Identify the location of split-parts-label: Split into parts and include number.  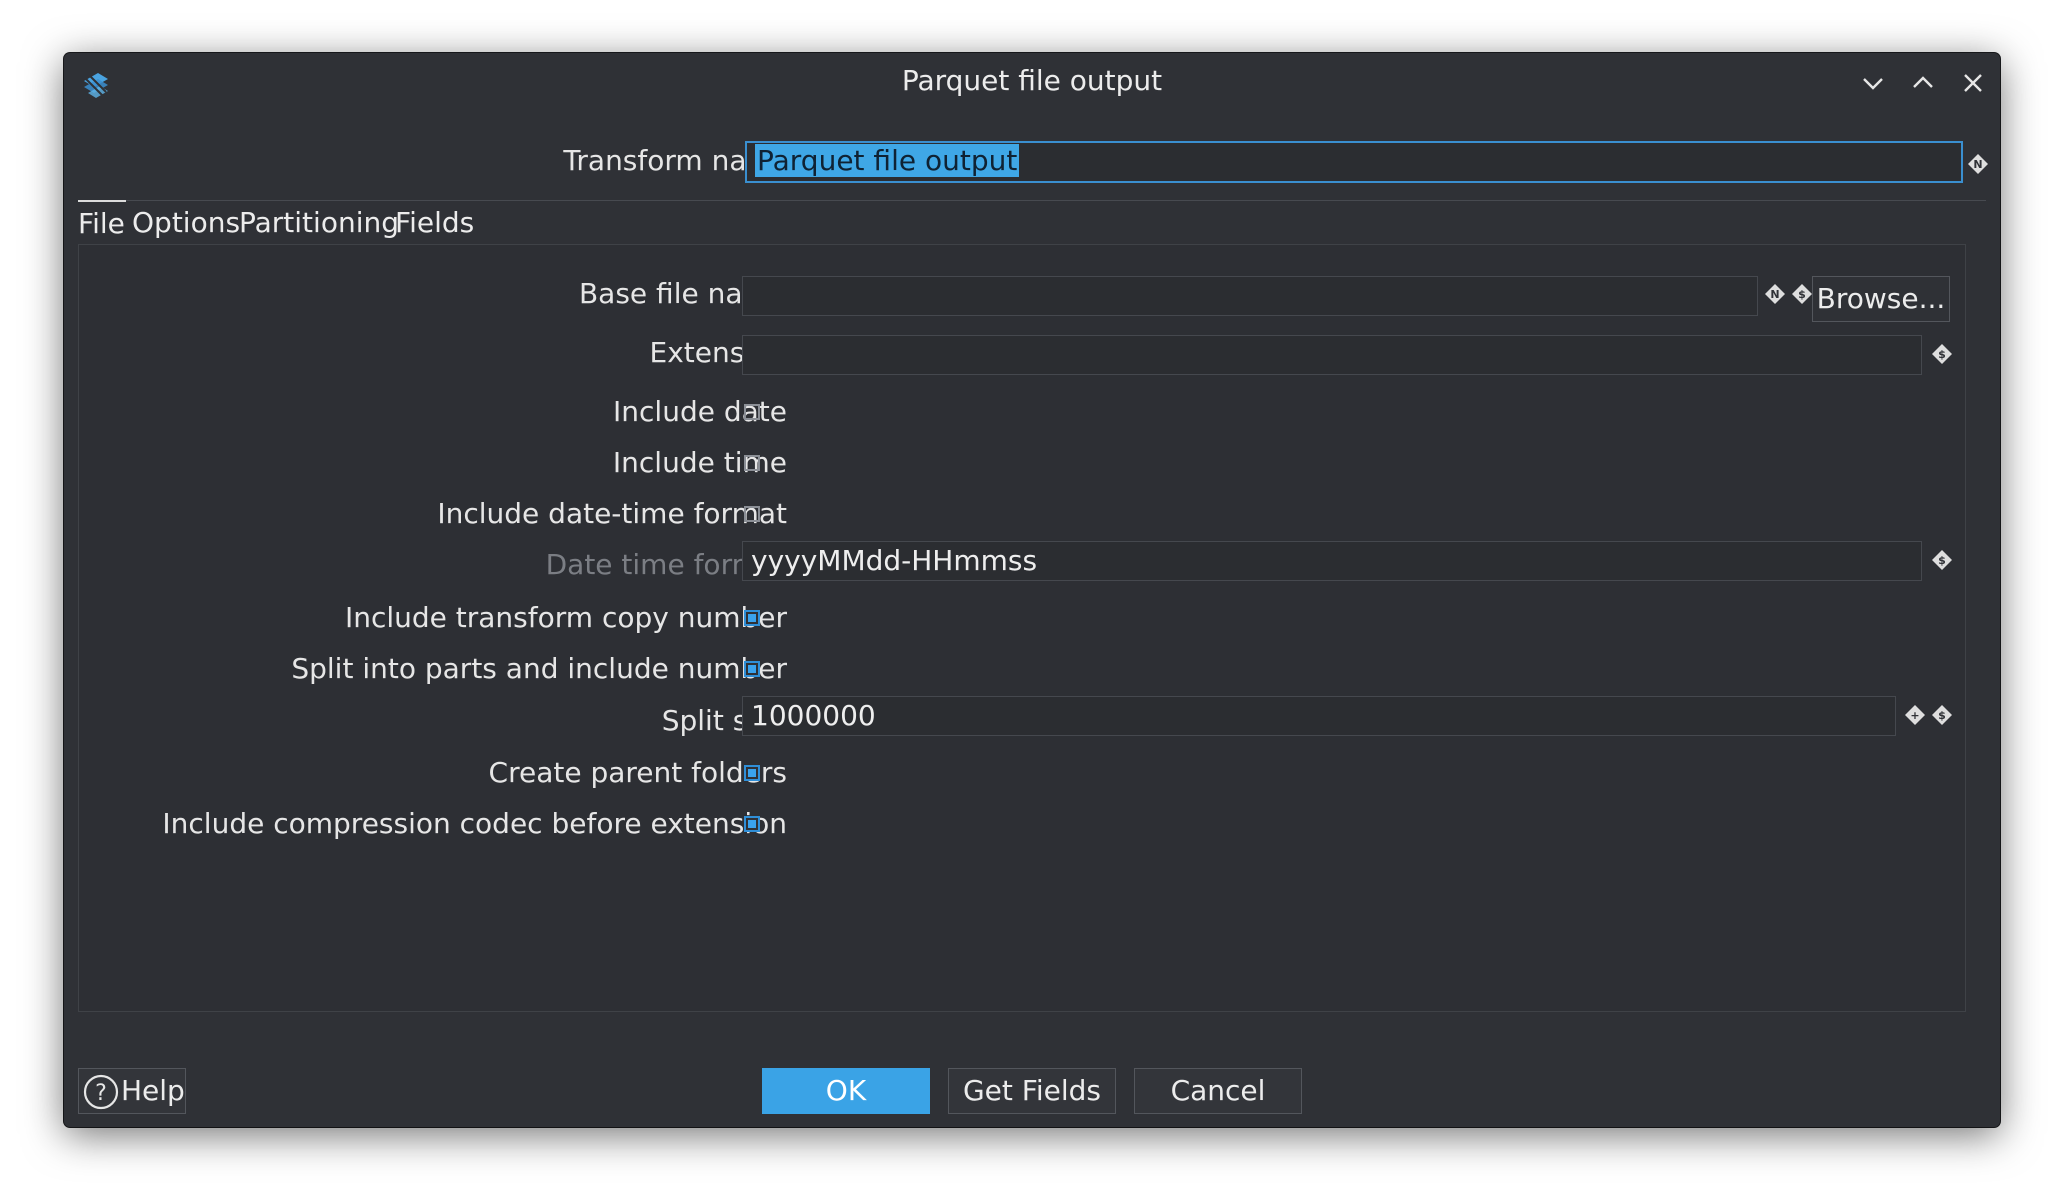
(539, 668).